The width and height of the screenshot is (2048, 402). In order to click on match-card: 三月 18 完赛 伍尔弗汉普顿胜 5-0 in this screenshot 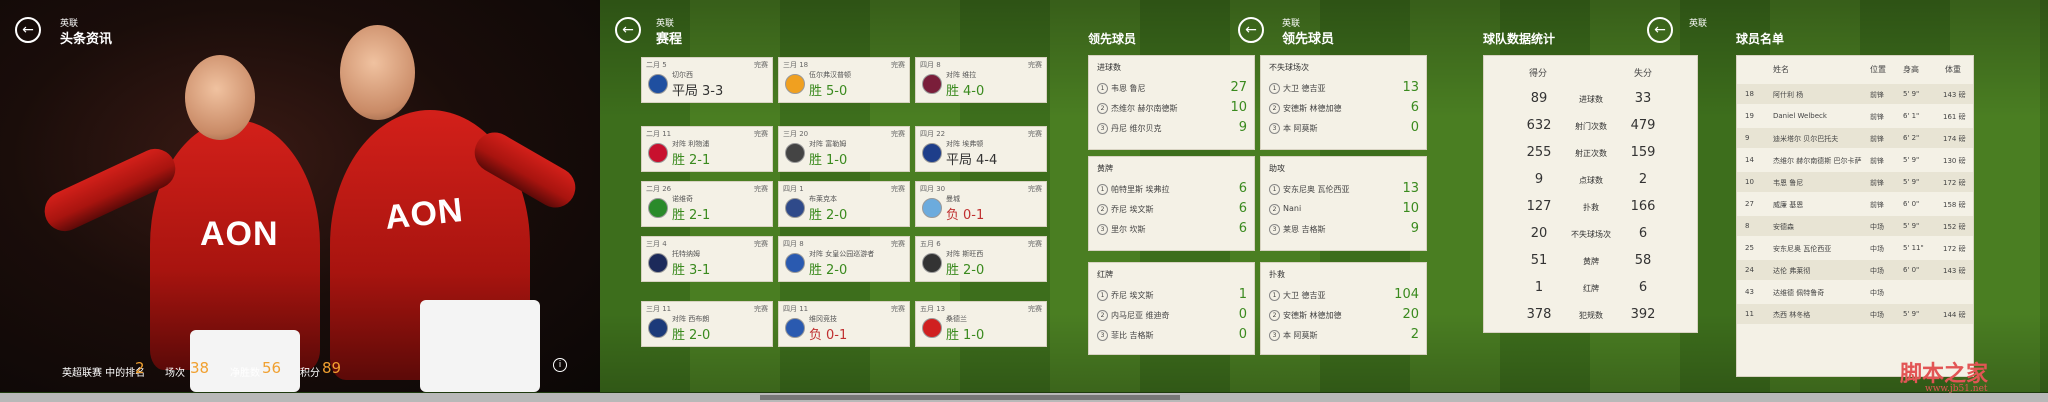, I will do `click(844, 80)`.